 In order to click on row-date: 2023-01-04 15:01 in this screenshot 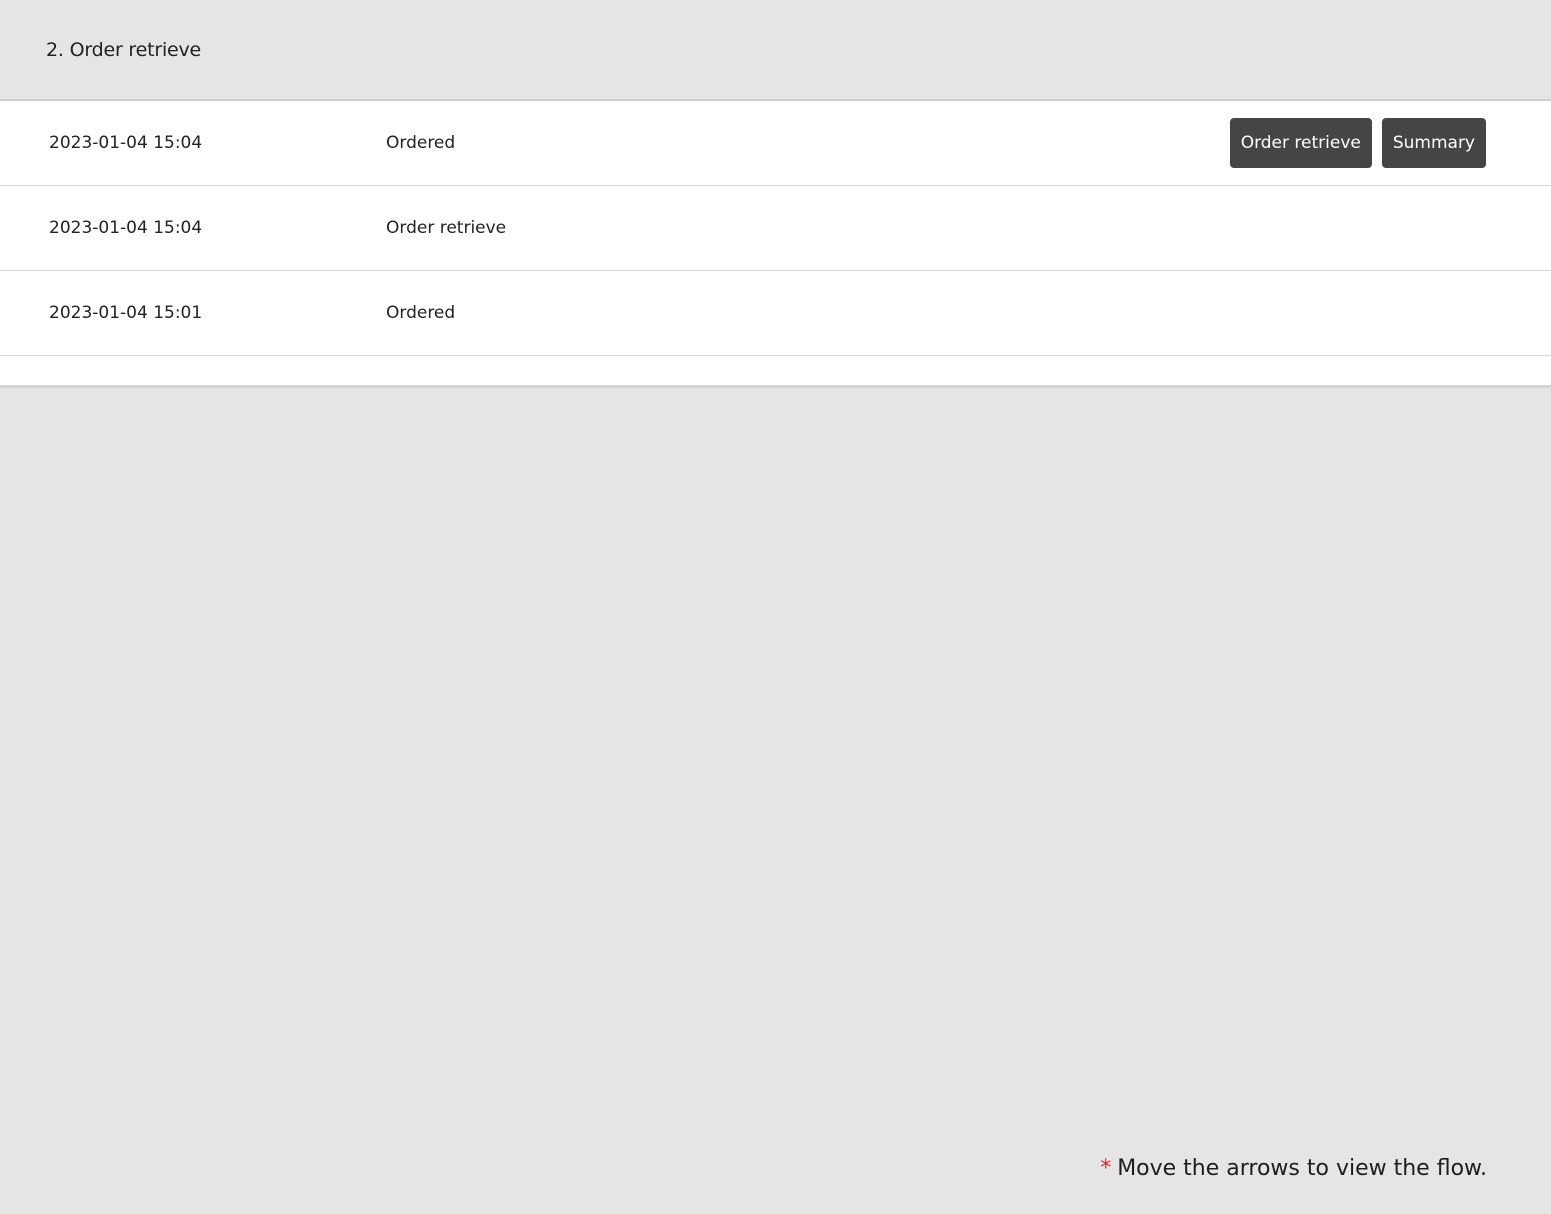, I will do `click(126, 313)`.